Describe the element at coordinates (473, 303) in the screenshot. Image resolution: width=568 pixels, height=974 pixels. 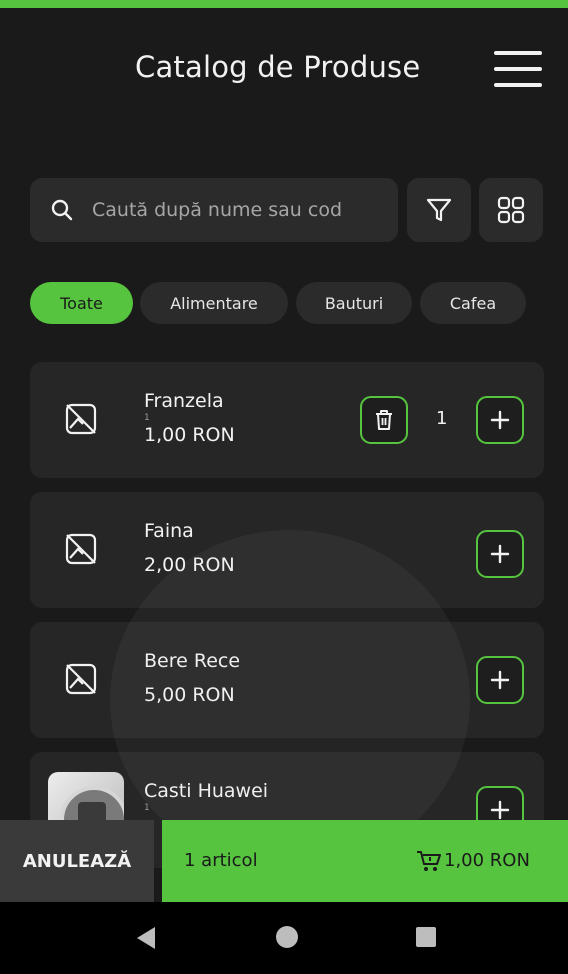
I see `category-chip-cafea: Cafea` at that location.